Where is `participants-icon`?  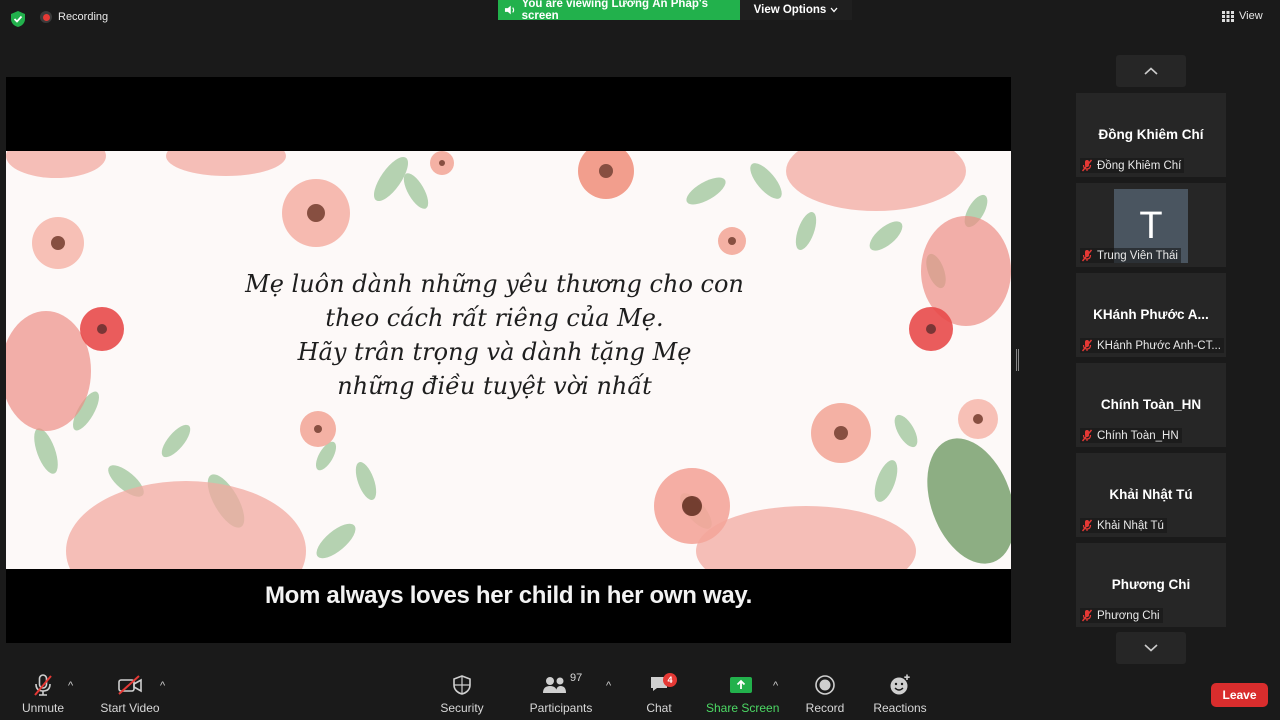 participants-icon is located at coordinates (554, 685).